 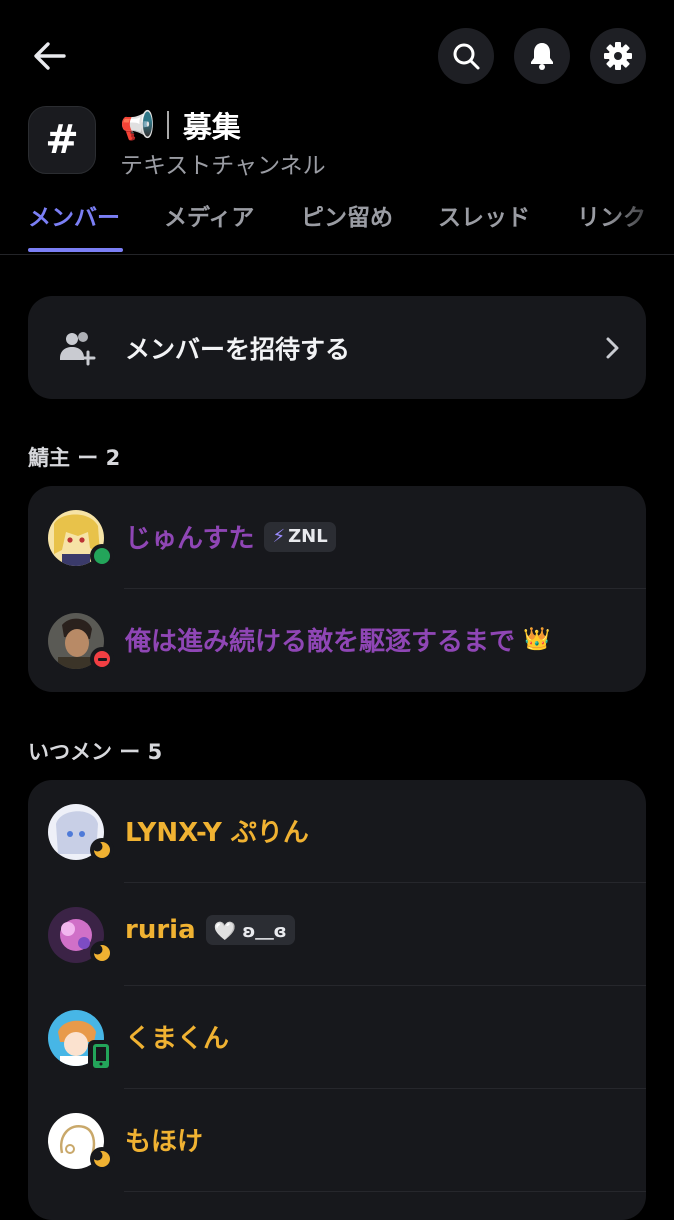 I want to click on tab-fade, so click(x=639, y=224).